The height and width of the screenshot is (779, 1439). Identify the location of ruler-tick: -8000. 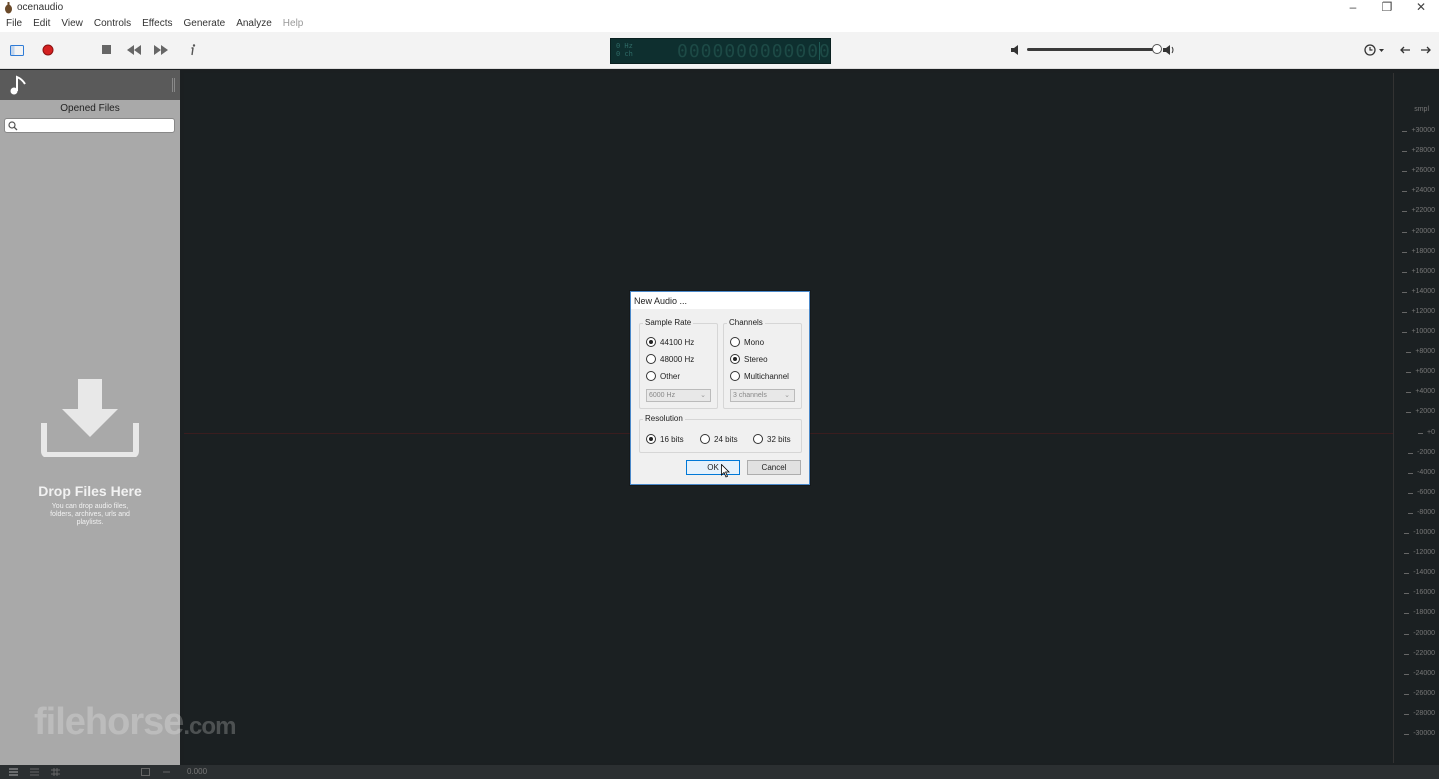
(1421, 512).